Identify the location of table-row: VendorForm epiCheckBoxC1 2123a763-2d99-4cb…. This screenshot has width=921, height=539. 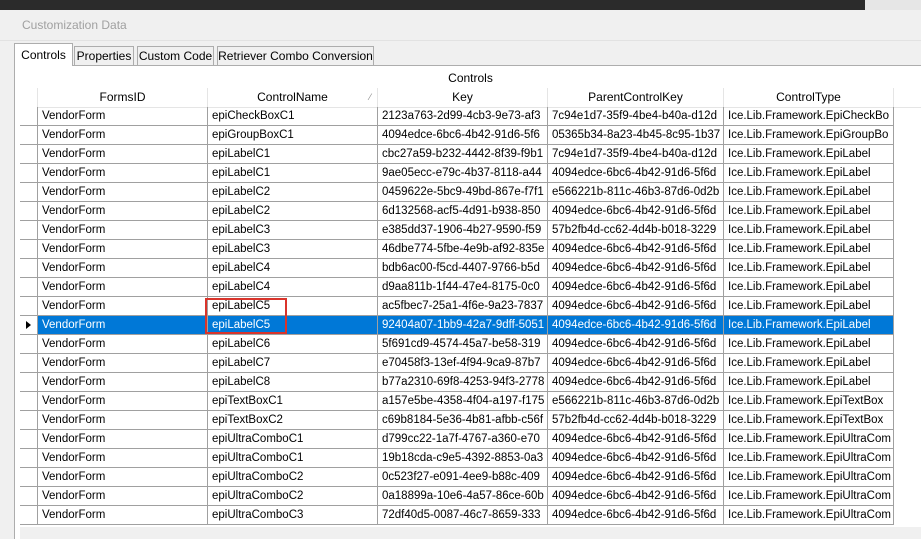
(470, 116).